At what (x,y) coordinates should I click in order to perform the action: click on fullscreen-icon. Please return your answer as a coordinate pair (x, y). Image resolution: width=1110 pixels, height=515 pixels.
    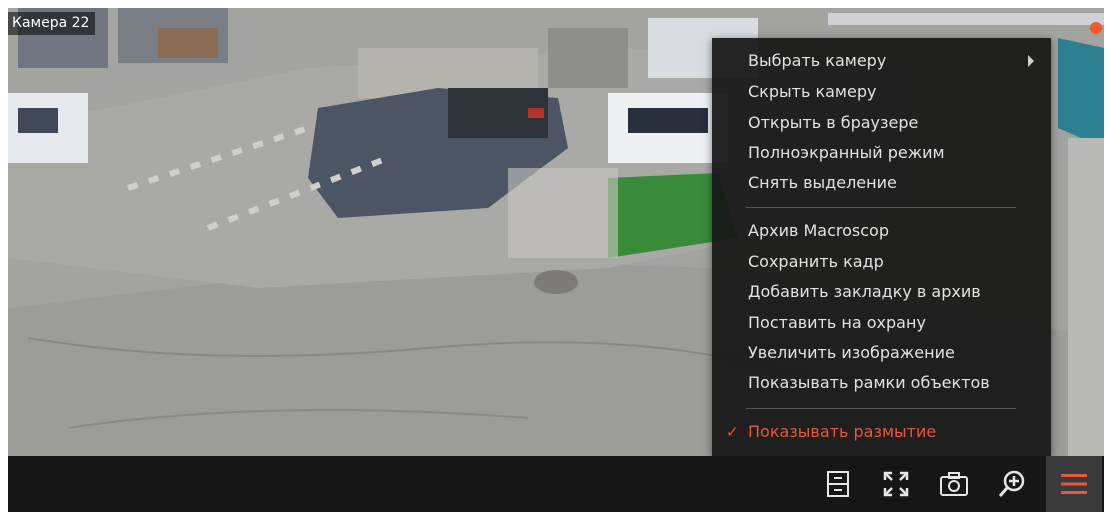
    Looking at the image, I should click on (896, 484).